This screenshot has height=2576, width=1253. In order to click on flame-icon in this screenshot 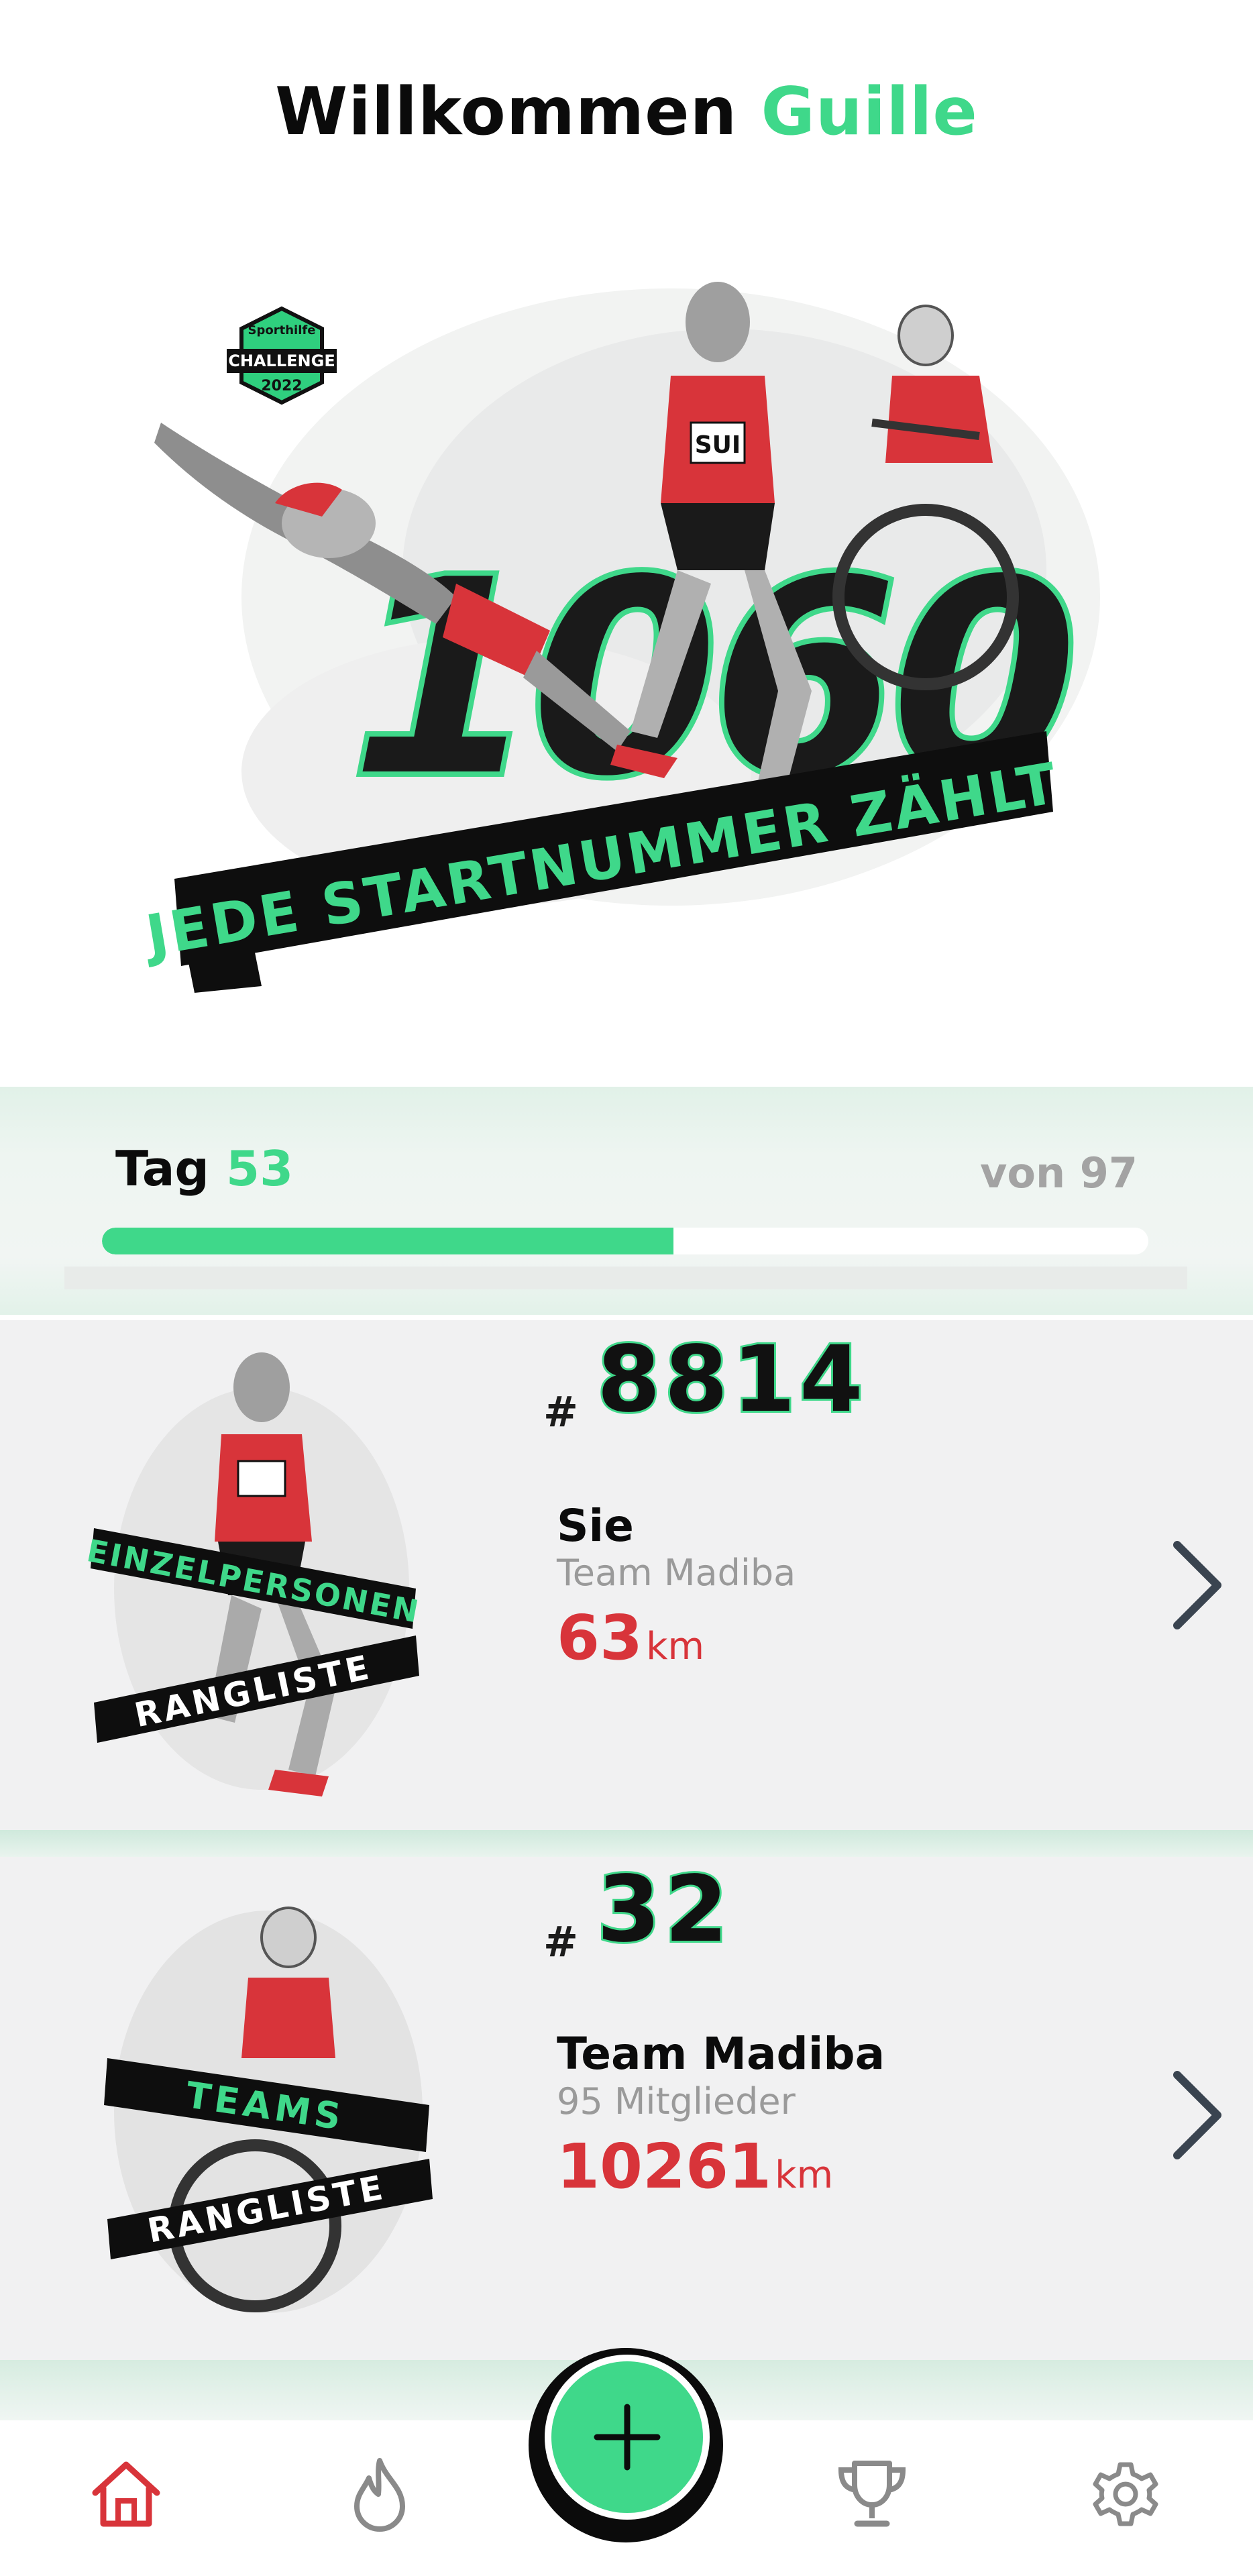, I will do `click(379, 2494)`.